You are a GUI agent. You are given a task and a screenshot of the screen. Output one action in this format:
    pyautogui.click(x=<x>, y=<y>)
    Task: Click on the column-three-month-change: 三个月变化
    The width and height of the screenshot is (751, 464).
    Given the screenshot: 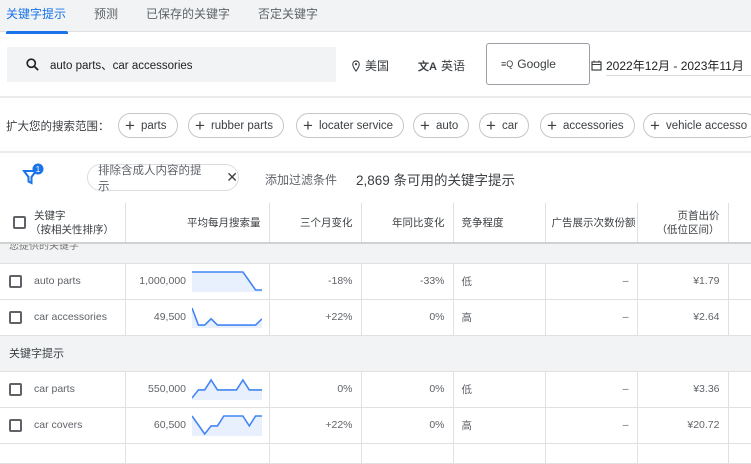 What is the action you would take?
    pyautogui.click(x=315, y=223)
    